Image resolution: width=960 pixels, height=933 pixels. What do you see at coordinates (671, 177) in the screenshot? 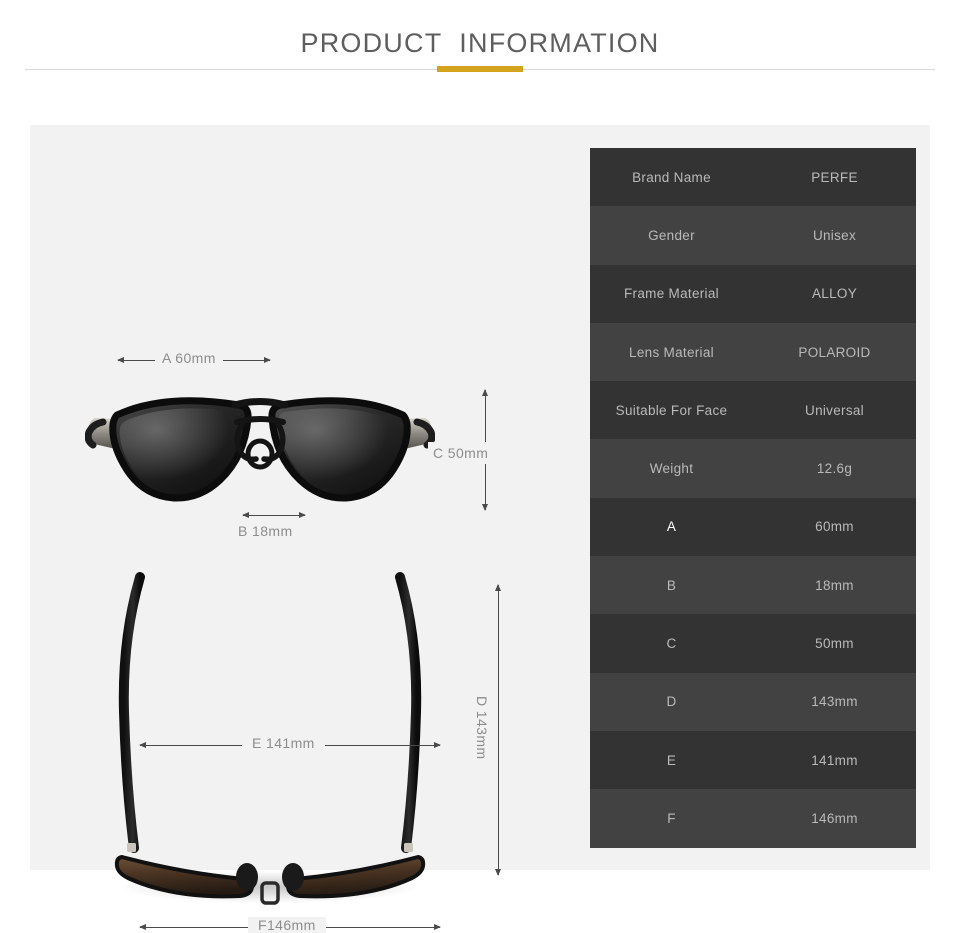
I see `spec-label: Brand Name` at bounding box center [671, 177].